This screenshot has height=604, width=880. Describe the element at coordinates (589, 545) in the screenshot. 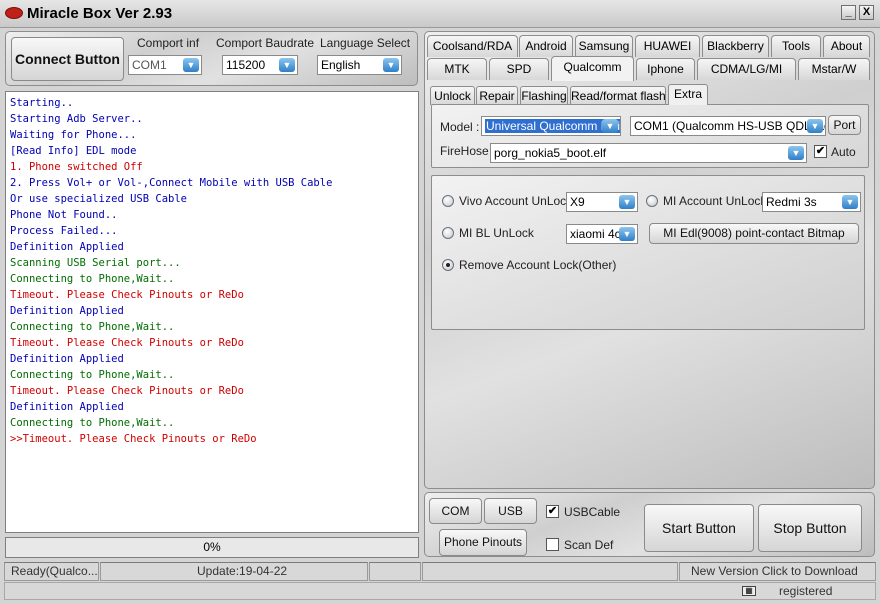

I see `scandef-label: Scan Def` at that location.